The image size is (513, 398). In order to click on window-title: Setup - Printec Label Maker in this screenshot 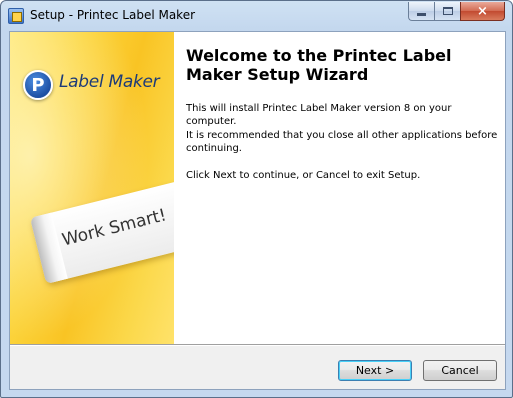, I will do `click(113, 15)`.